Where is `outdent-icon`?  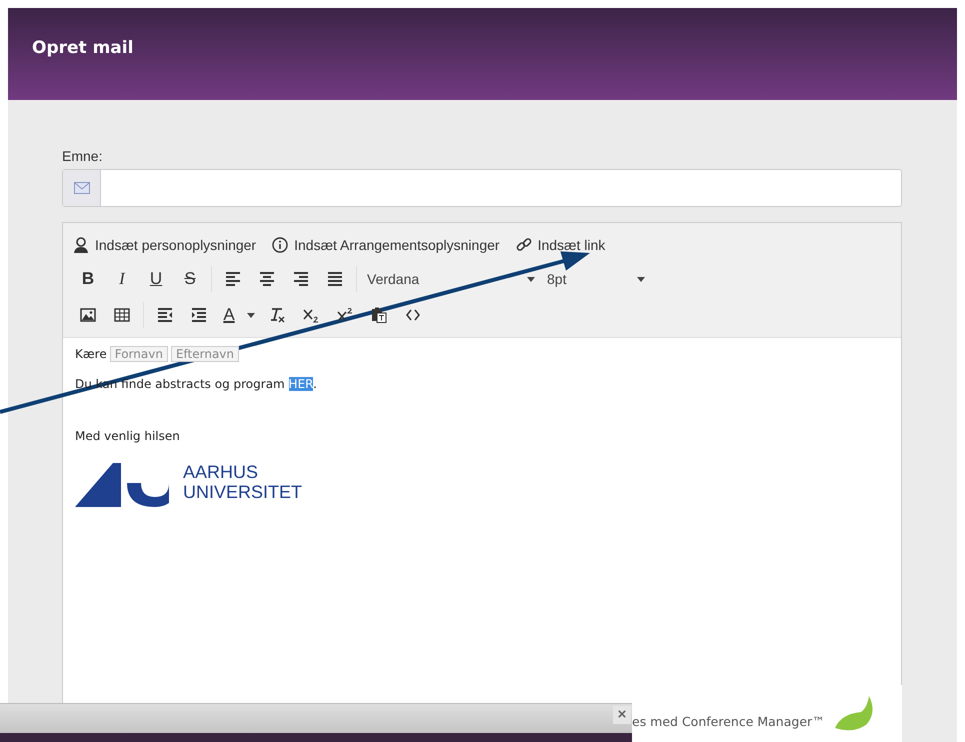
outdent-icon is located at coordinates (165, 315).